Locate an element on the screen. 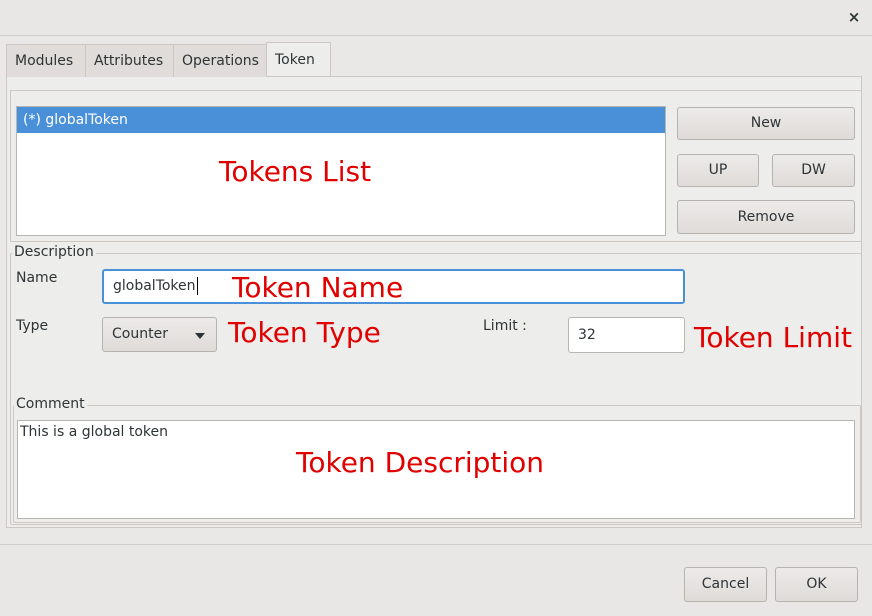 The width and height of the screenshot is (872, 616). tab-attributes: Attributes is located at coordinates (129, 60).